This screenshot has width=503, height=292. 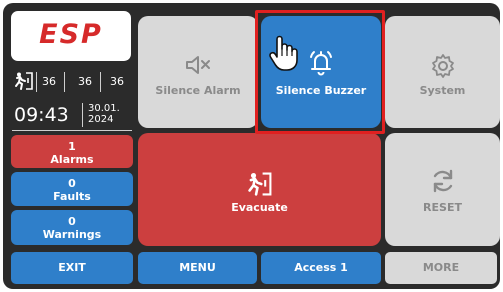 I want to click on faults-count: 0, so click(x=72, y=183).